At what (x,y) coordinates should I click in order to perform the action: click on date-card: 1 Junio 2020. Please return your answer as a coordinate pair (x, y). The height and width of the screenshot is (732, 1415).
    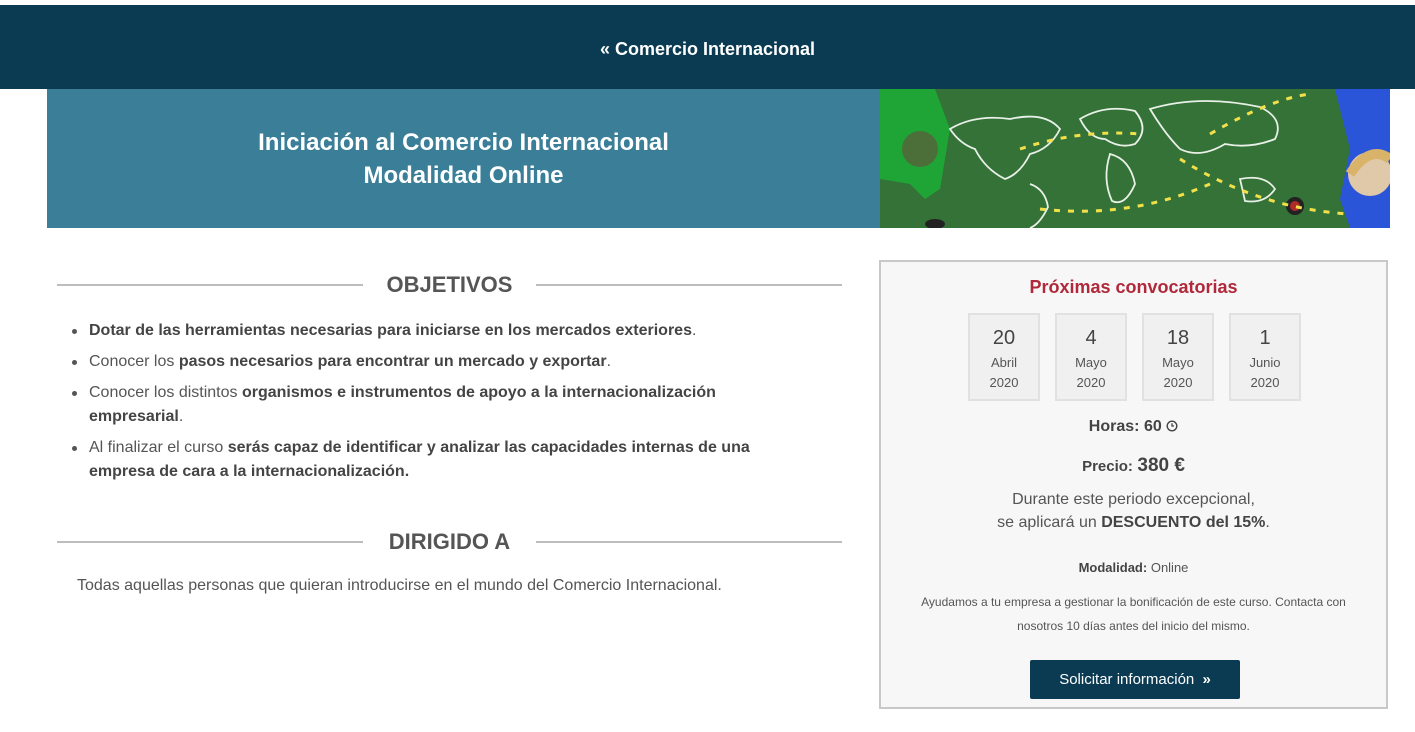
    Looking at the image, I should click on (1265, 357).